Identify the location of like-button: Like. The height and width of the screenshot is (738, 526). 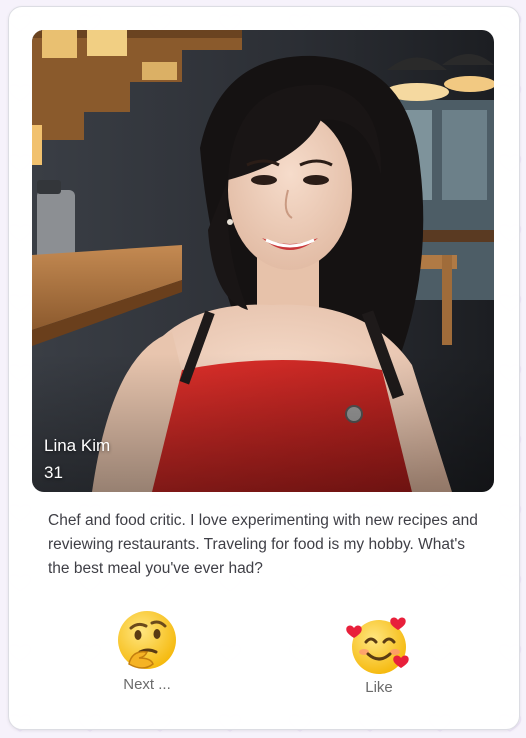
(379, 655).